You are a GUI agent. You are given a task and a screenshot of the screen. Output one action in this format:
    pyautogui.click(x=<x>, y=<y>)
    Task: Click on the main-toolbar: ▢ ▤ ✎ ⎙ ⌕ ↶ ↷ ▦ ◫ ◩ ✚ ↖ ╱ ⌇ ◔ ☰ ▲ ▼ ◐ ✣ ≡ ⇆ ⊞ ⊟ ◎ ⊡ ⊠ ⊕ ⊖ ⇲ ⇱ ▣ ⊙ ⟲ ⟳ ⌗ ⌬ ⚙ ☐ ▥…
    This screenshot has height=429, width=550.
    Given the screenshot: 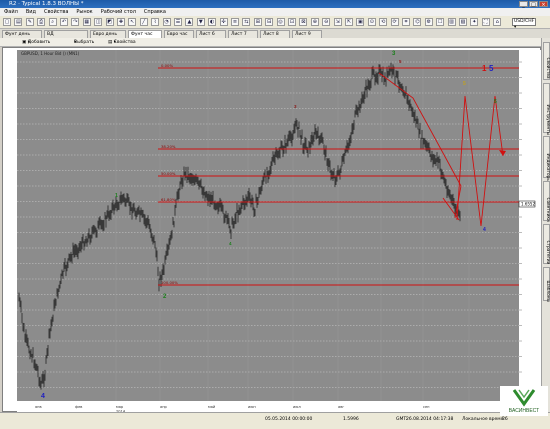 What is the action you would take?
    pyautogui.click(x=275, y=22)
    